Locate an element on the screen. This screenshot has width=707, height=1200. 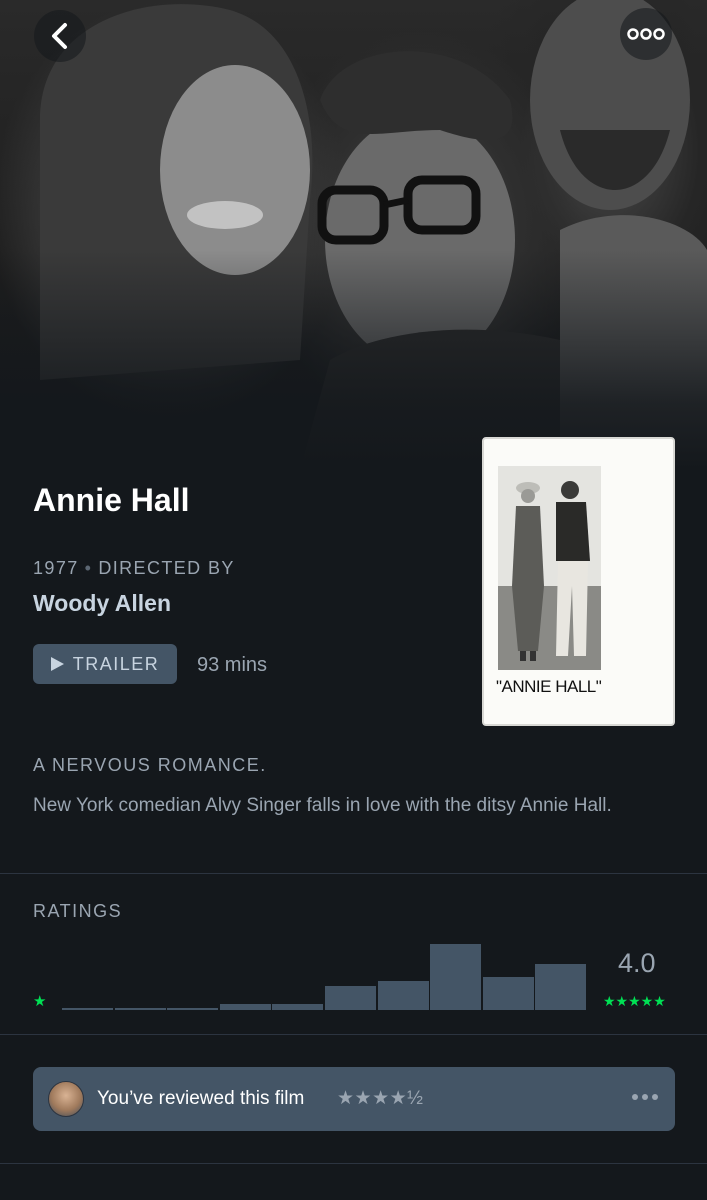
poster-title-text: "ANNIE HALL" is located at coordinates (549, 686).